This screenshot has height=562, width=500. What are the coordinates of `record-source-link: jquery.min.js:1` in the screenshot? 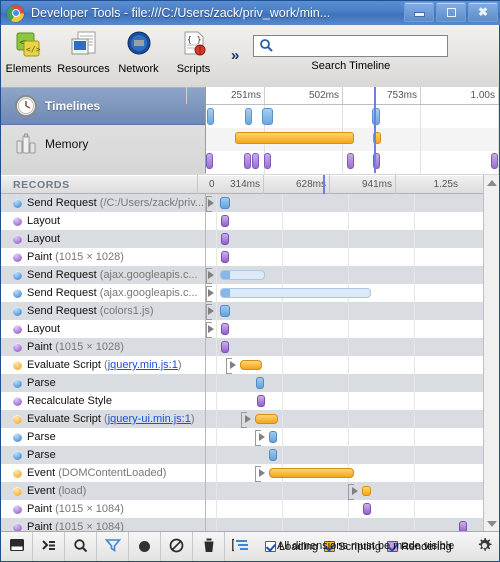 It's located at (143, 365).